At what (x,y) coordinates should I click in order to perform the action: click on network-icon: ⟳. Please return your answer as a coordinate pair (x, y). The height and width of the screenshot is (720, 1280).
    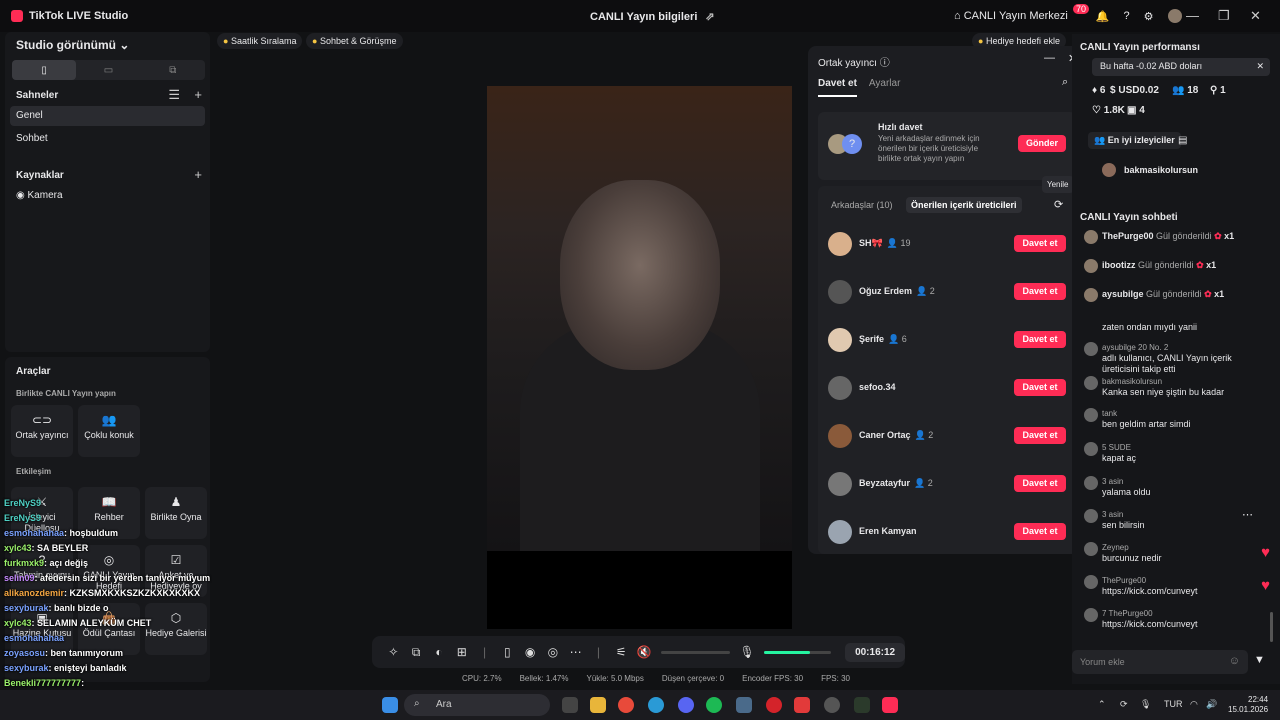
    Looking at the image, I should click on (1124, 704).